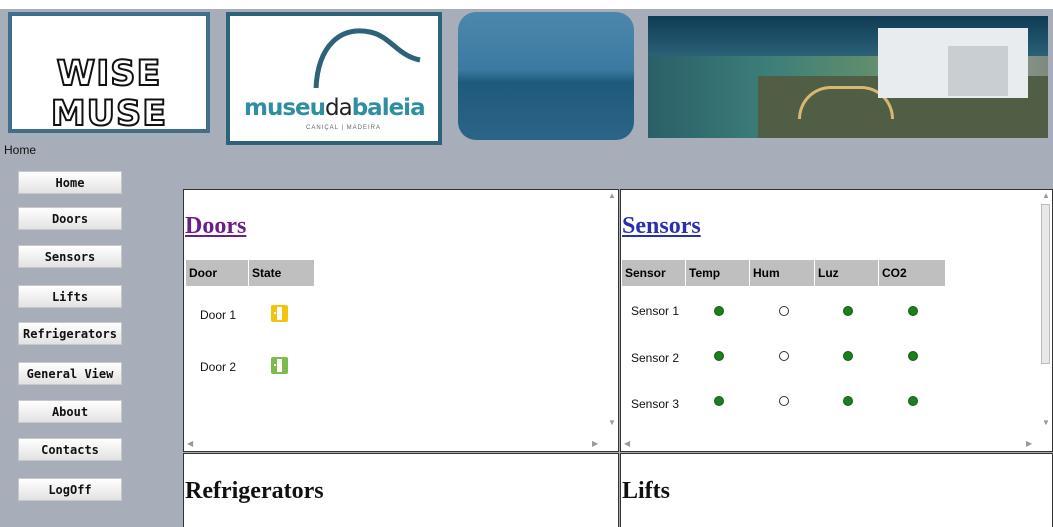  I want to click on museu-da-baleia-logo: museudabaleia CANIÇAL | MADEIRA, so click(334, 78).